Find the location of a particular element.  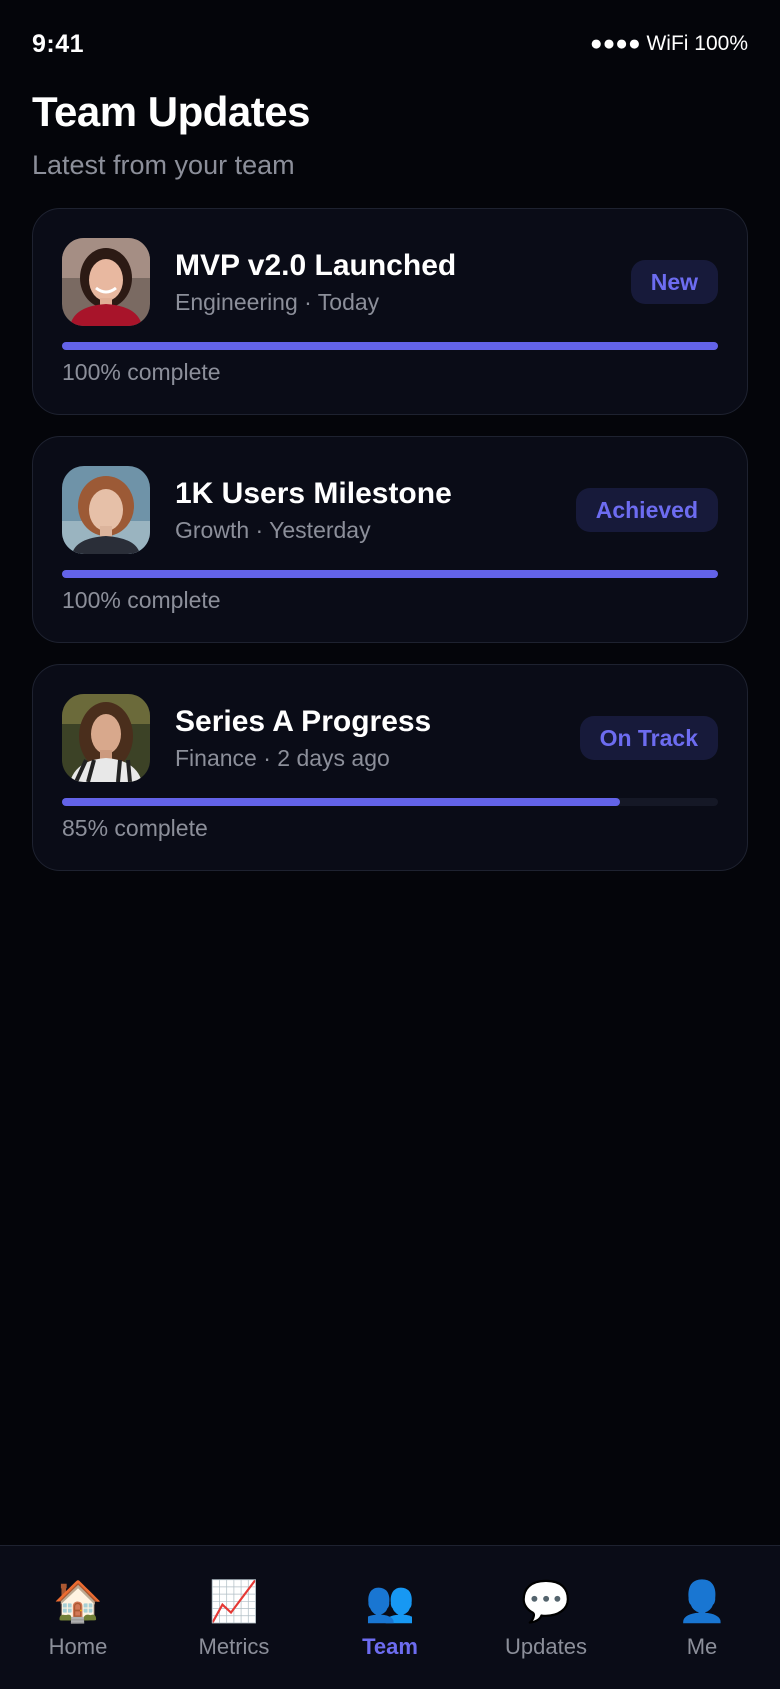

people-icon: 👥 is located at coordinates (390, 1602).